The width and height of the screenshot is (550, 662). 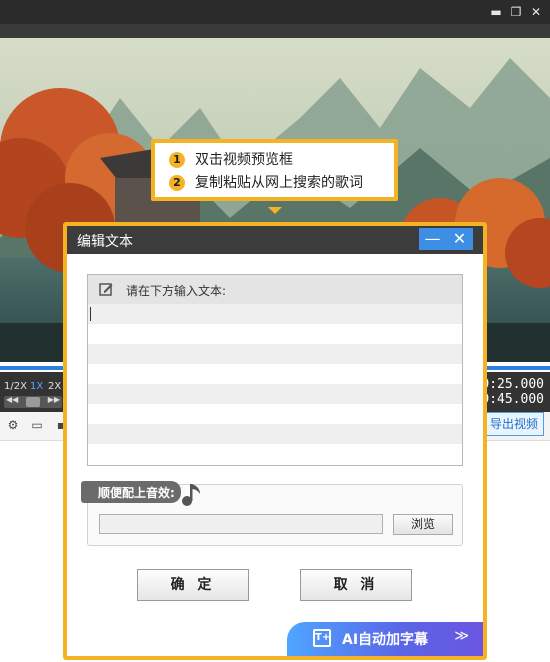 I want to click on browse-button: 浏览, so click(x=423, y=524).